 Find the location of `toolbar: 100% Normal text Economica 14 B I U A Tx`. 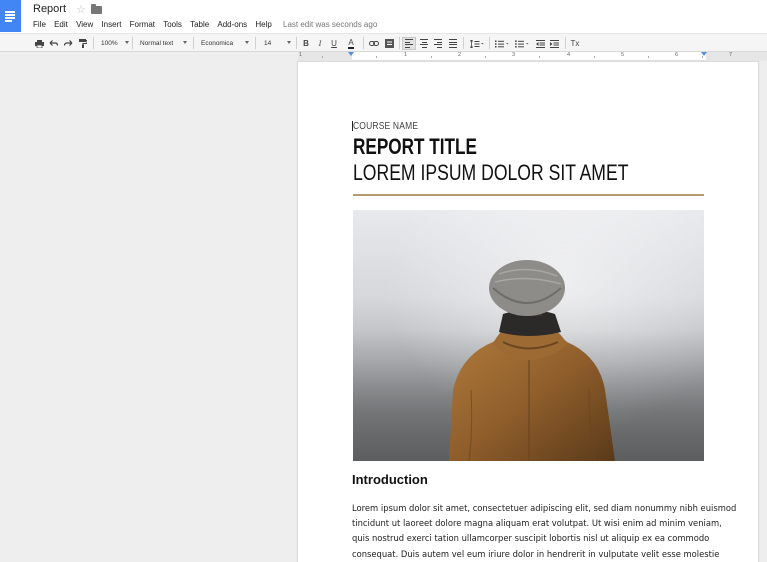

toolbar: 100% Normal text Economica 14 B I U A Tx is located at coordinates (383, 42).